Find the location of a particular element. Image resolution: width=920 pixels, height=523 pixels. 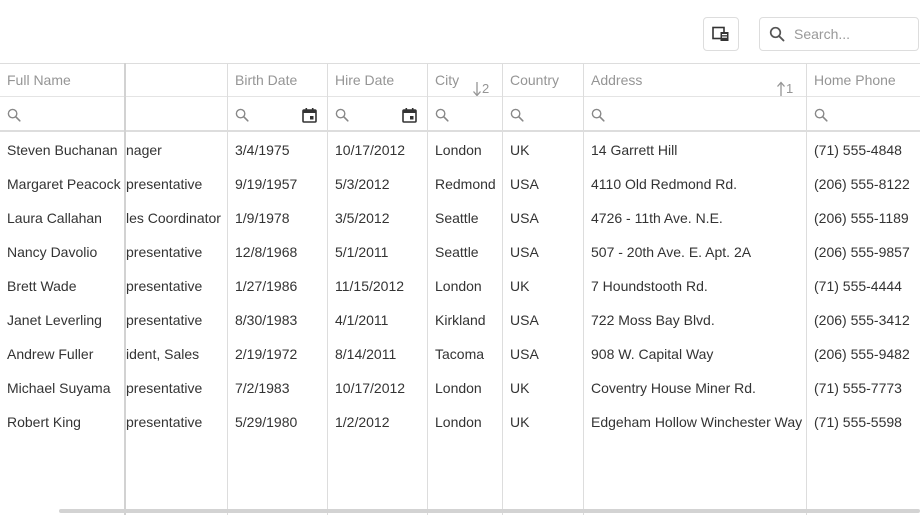

cell-address: 14 Garrett Hill is located at coordinates (634, 150).